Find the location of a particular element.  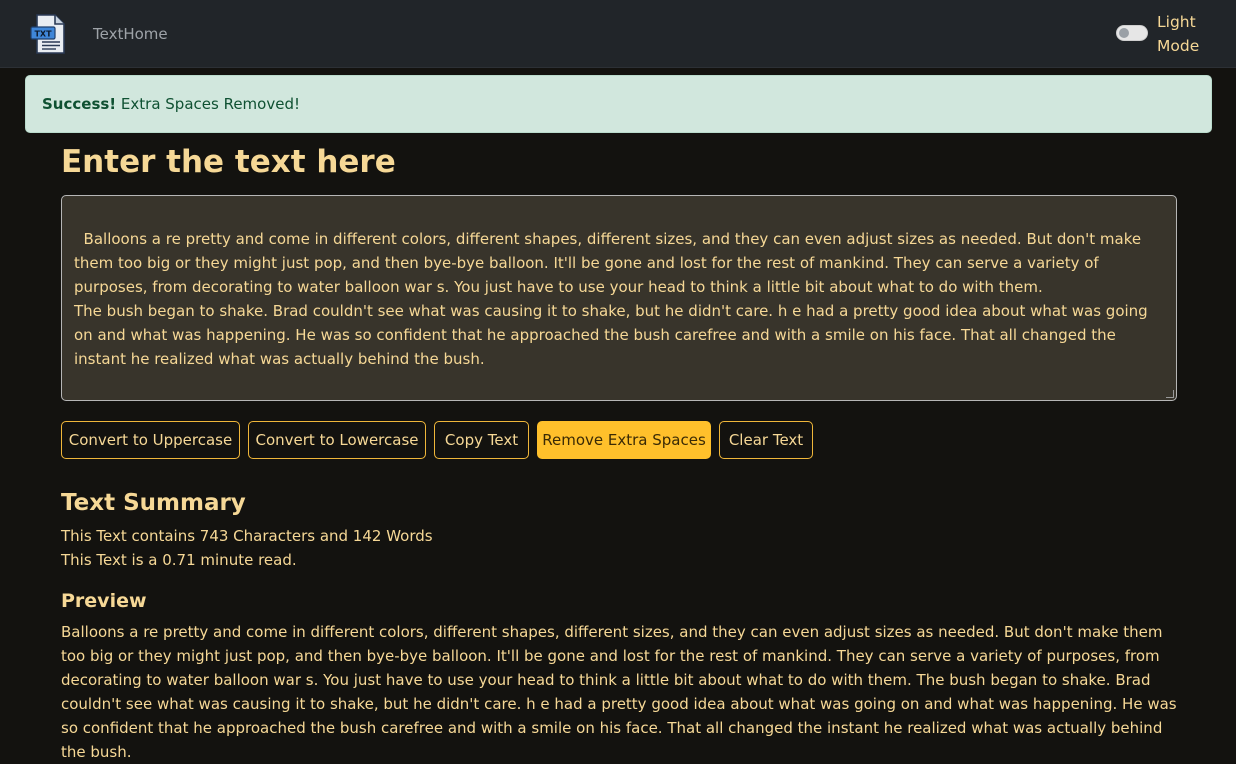

lowercase-button: Convert to Lowercase is located at coordinates (337, 440).